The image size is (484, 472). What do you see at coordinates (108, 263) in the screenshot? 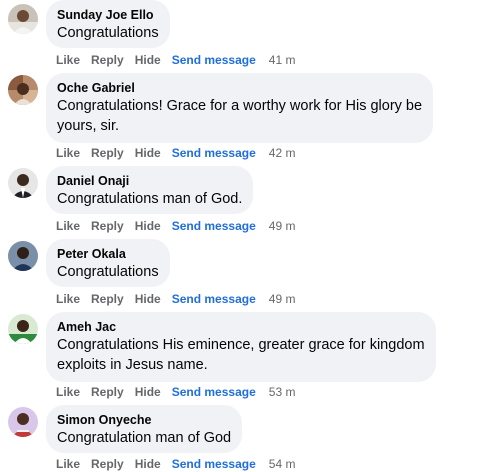
I see `comment-bubble: Peter Okala Congratulations` at bounding box center [108, 263].